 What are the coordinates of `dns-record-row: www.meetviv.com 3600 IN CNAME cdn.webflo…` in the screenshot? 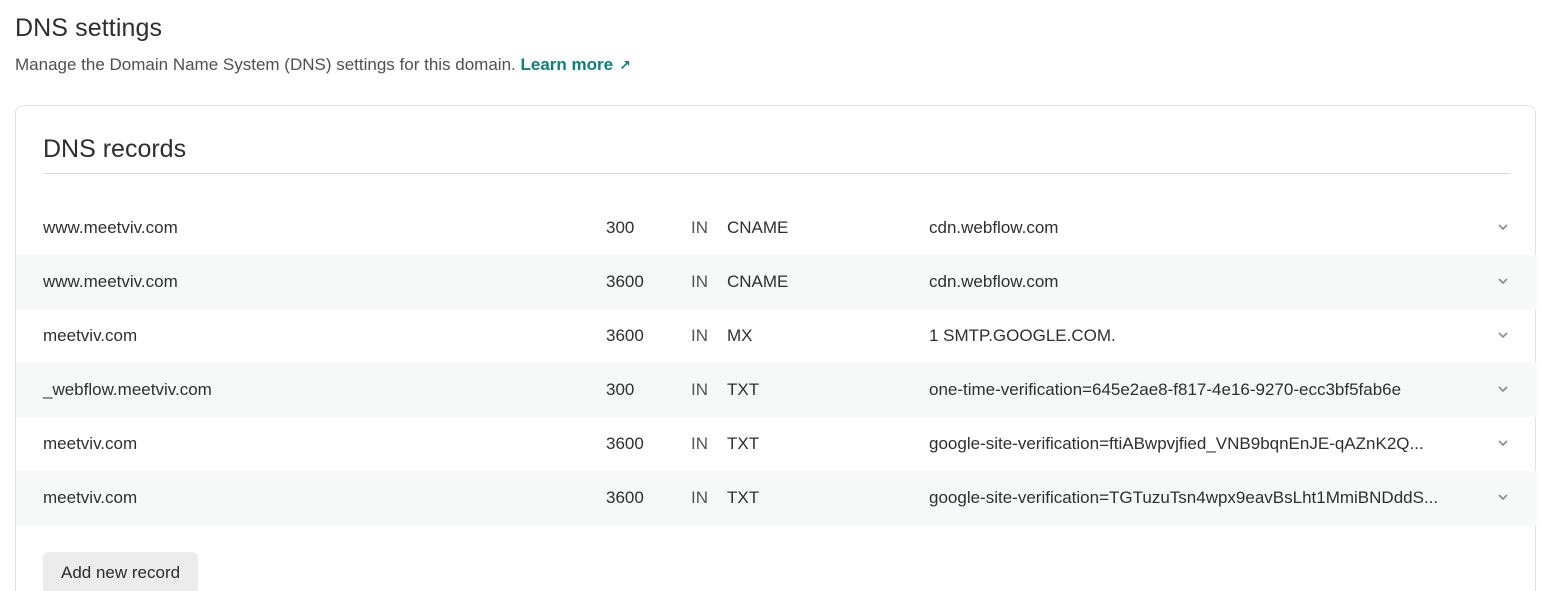 It's located at (776, 282).